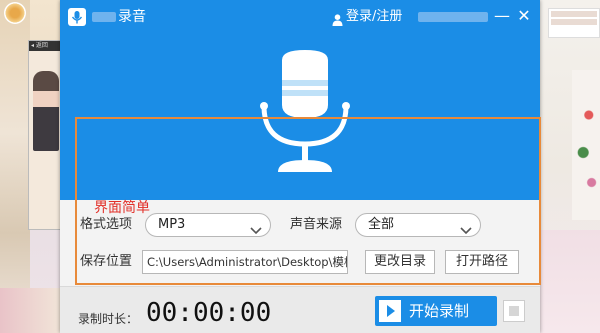  What do you see at coordinates (104, 17) in the screenshot?
I see `app-title-blur` at bounding box center [104, 17].